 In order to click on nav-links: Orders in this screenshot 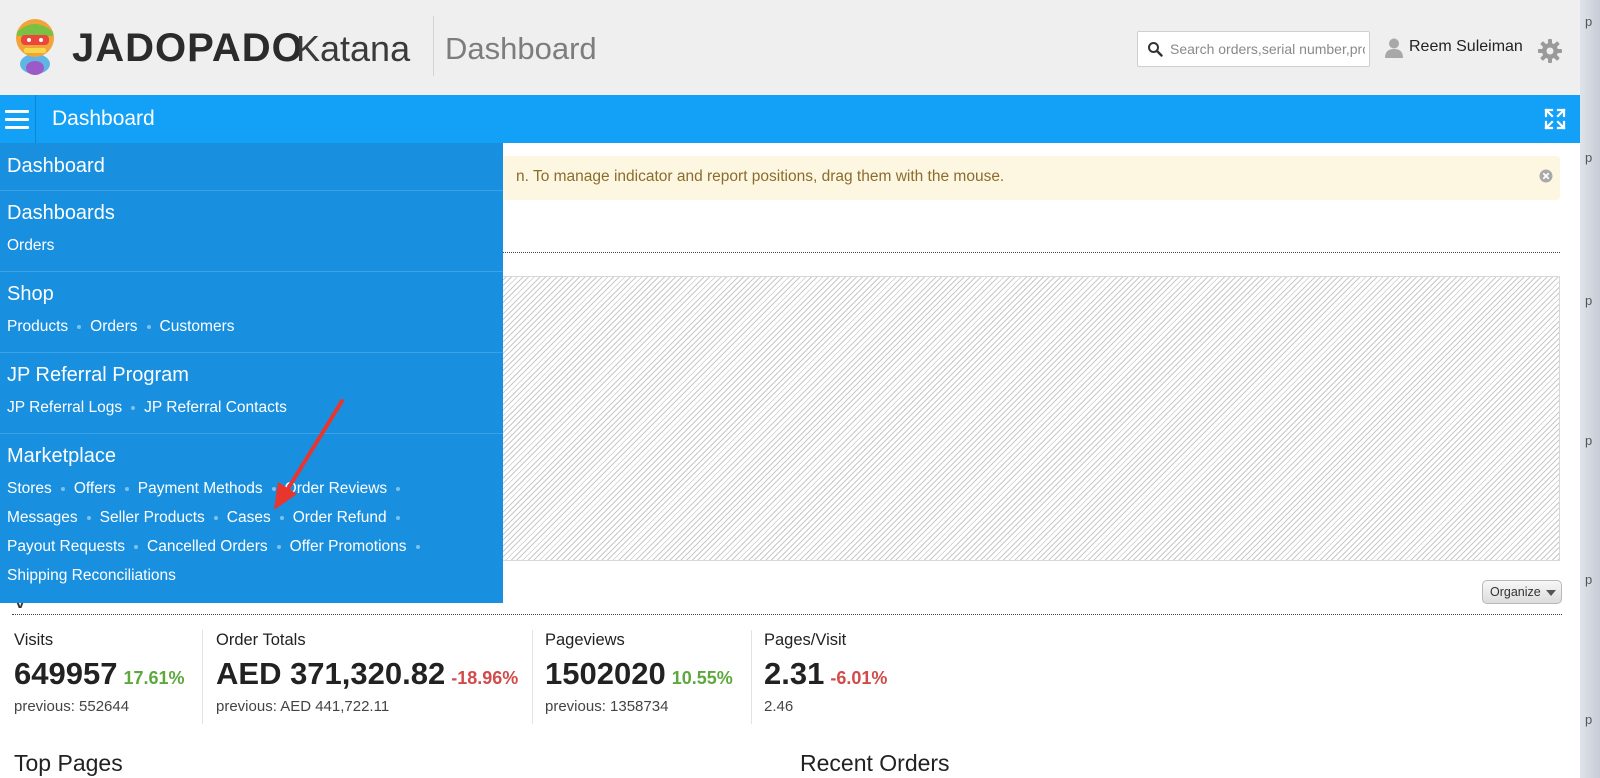, I will do `click(30, 246)`.